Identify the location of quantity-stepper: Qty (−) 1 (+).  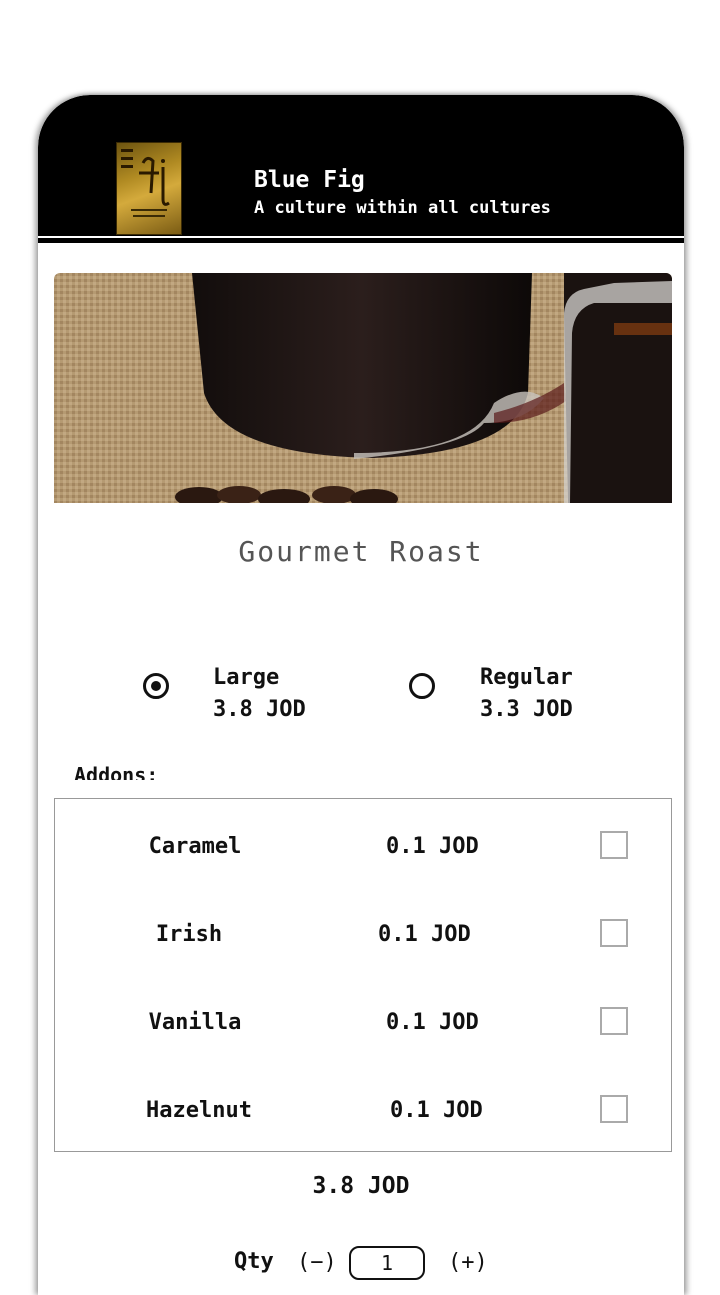
(361, 1263).